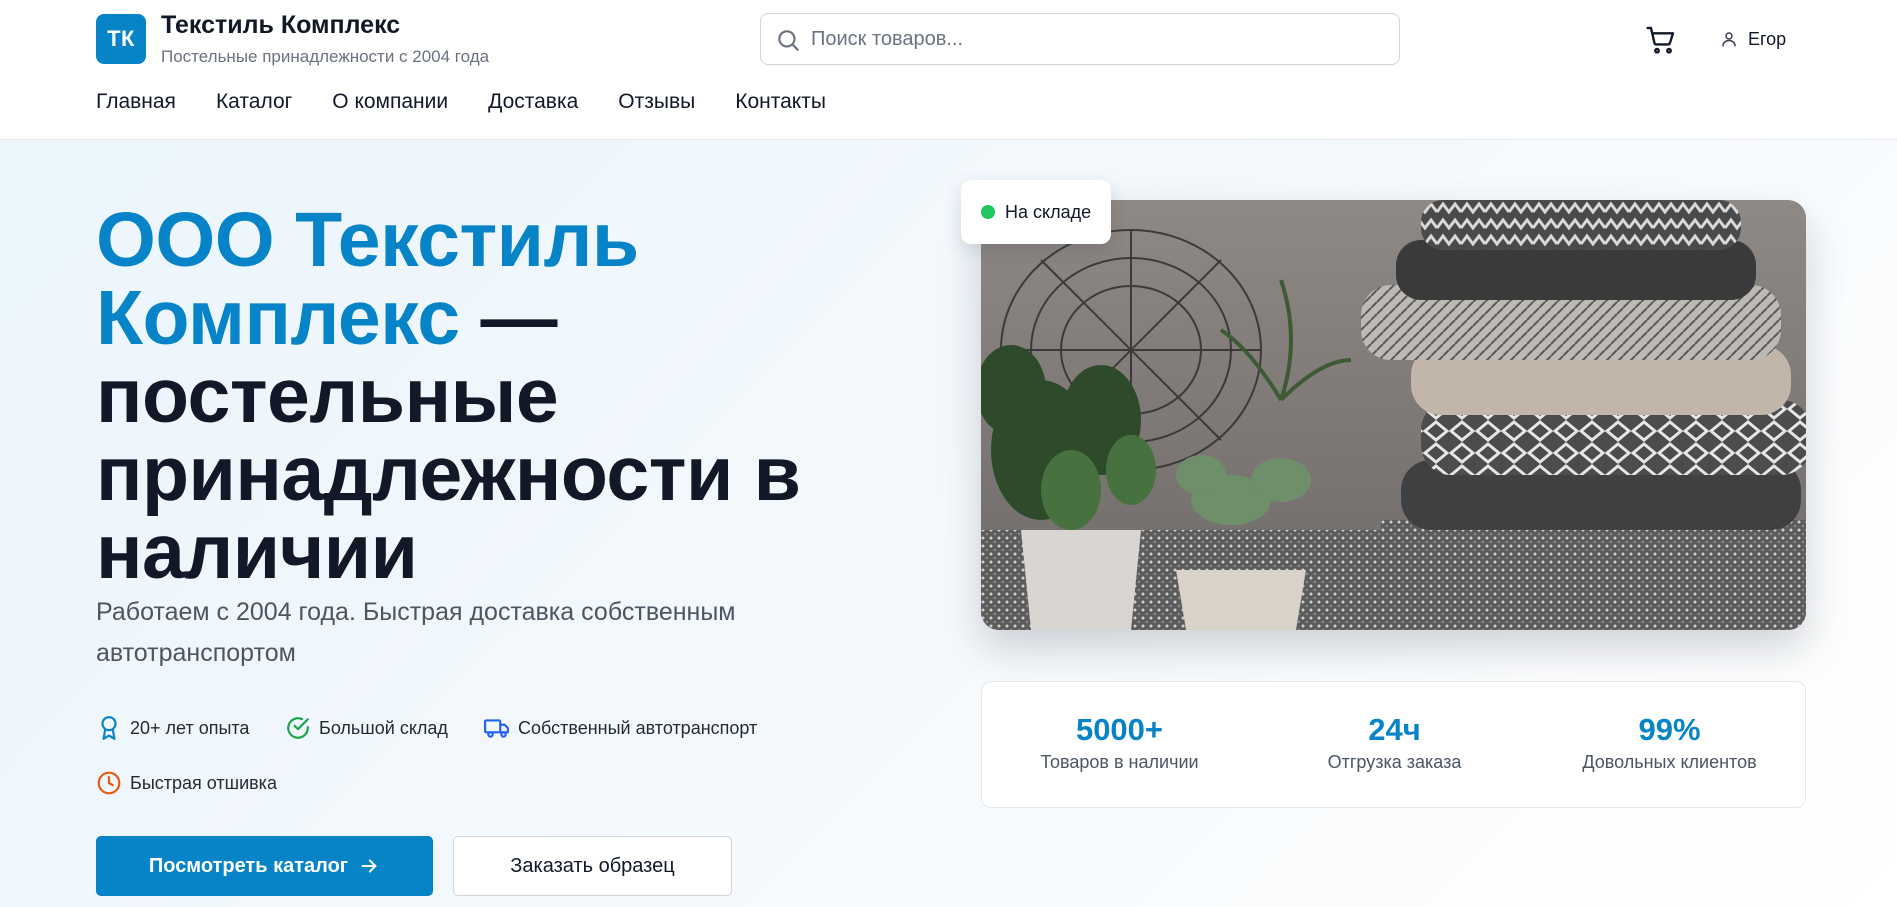  I want to click on user-name: Егор, so click(1767, 38).